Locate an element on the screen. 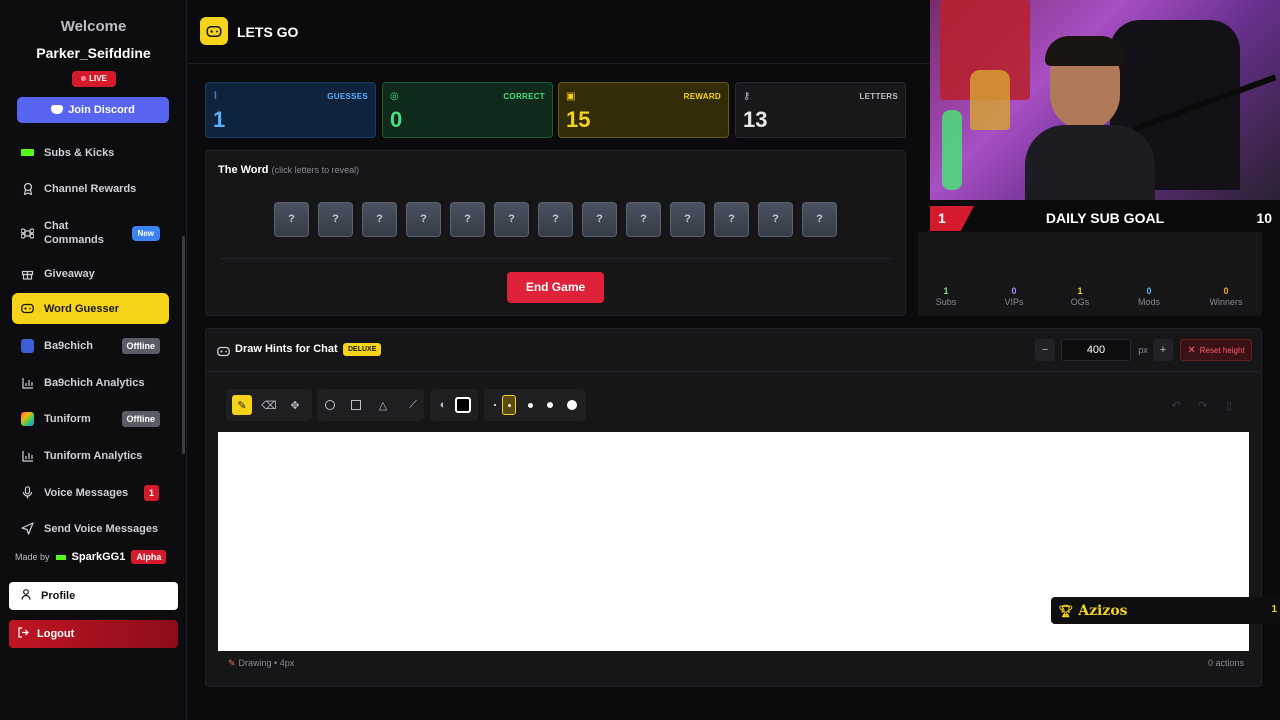  page-title: LETS GO is located at coordinates (268, 32).